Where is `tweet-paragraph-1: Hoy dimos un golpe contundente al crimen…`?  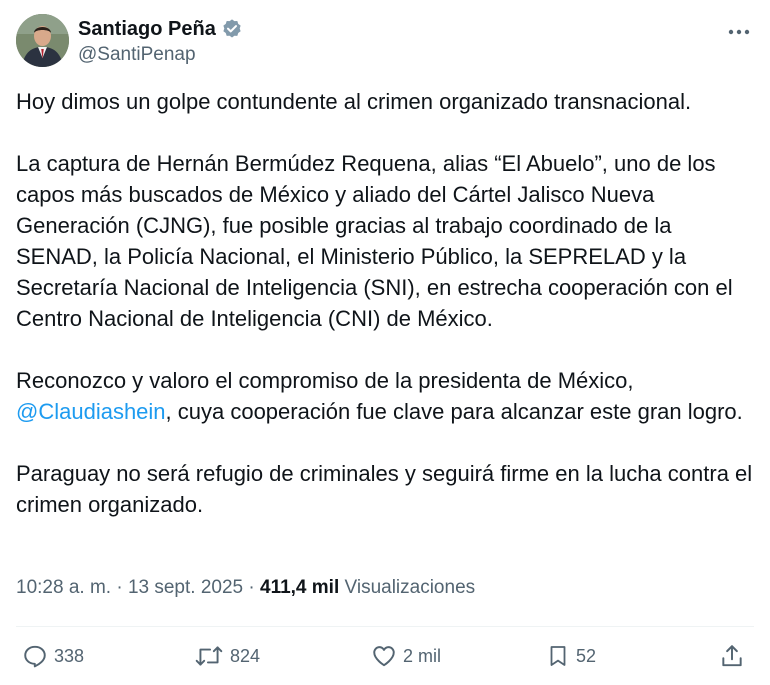
tweet-paragraph-1: Hoy dimos un golpe contundente al crimen… is located at coordinates (354, 101).